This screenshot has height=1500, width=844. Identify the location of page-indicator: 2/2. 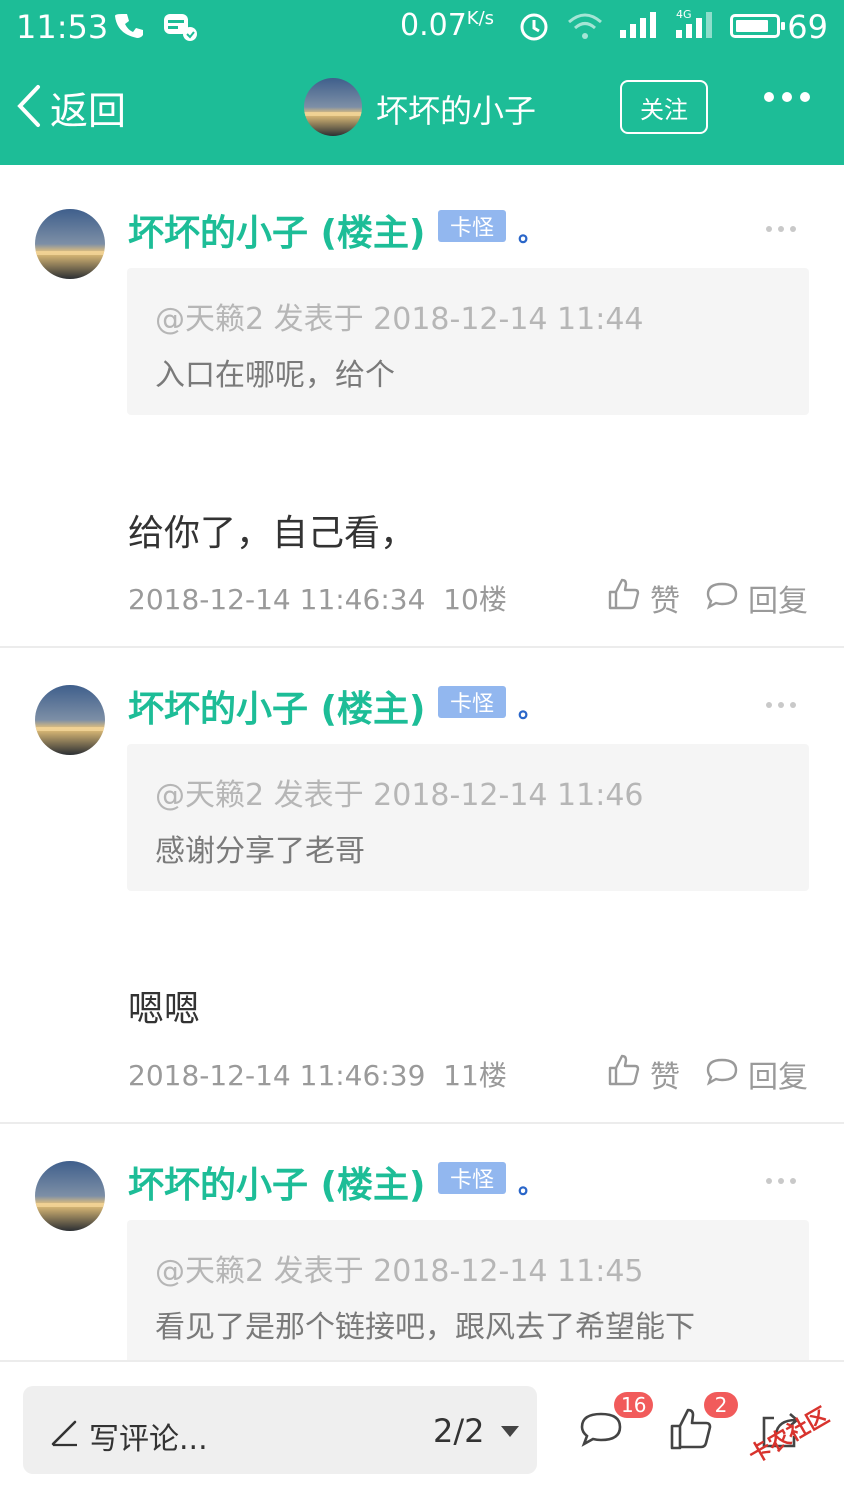
(459, 1431).